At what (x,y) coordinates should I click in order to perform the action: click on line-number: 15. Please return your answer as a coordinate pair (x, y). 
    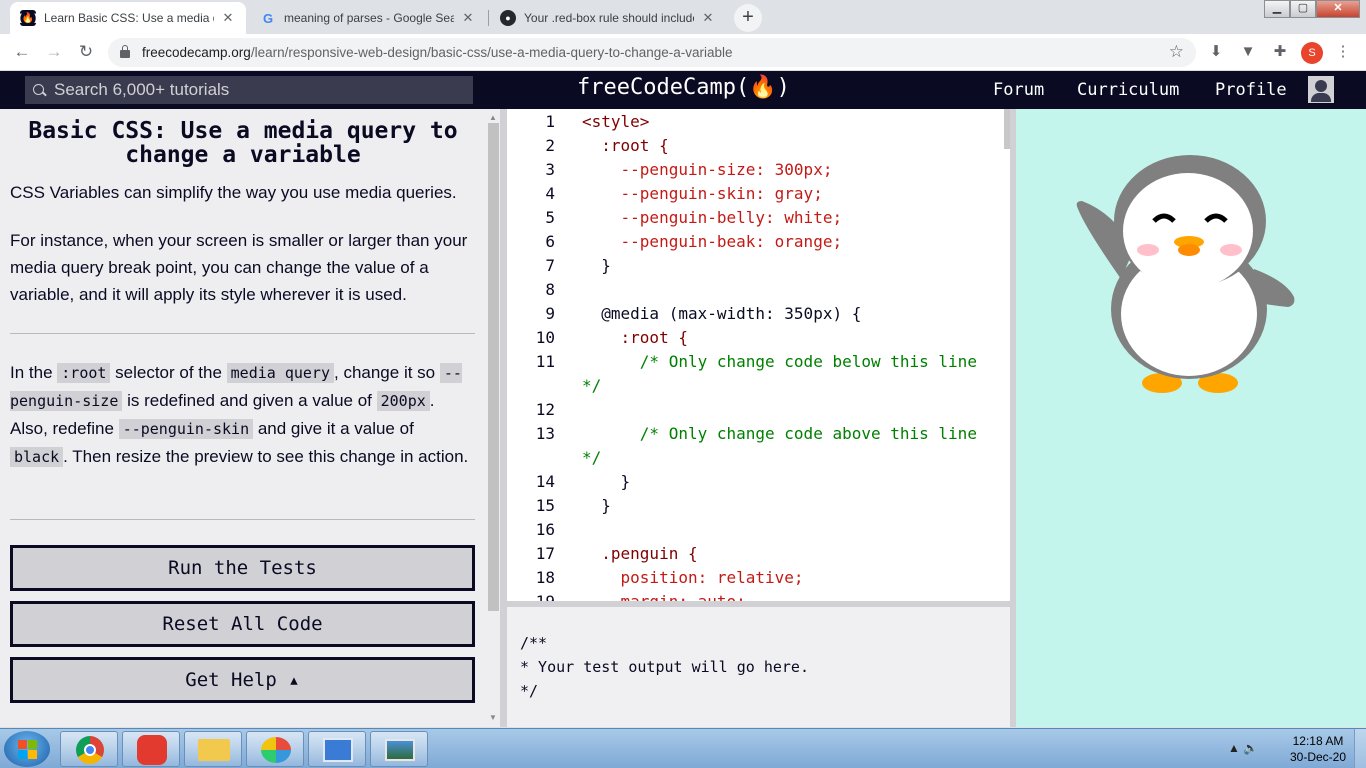
    Looking at the image, I should click on (545, 505).